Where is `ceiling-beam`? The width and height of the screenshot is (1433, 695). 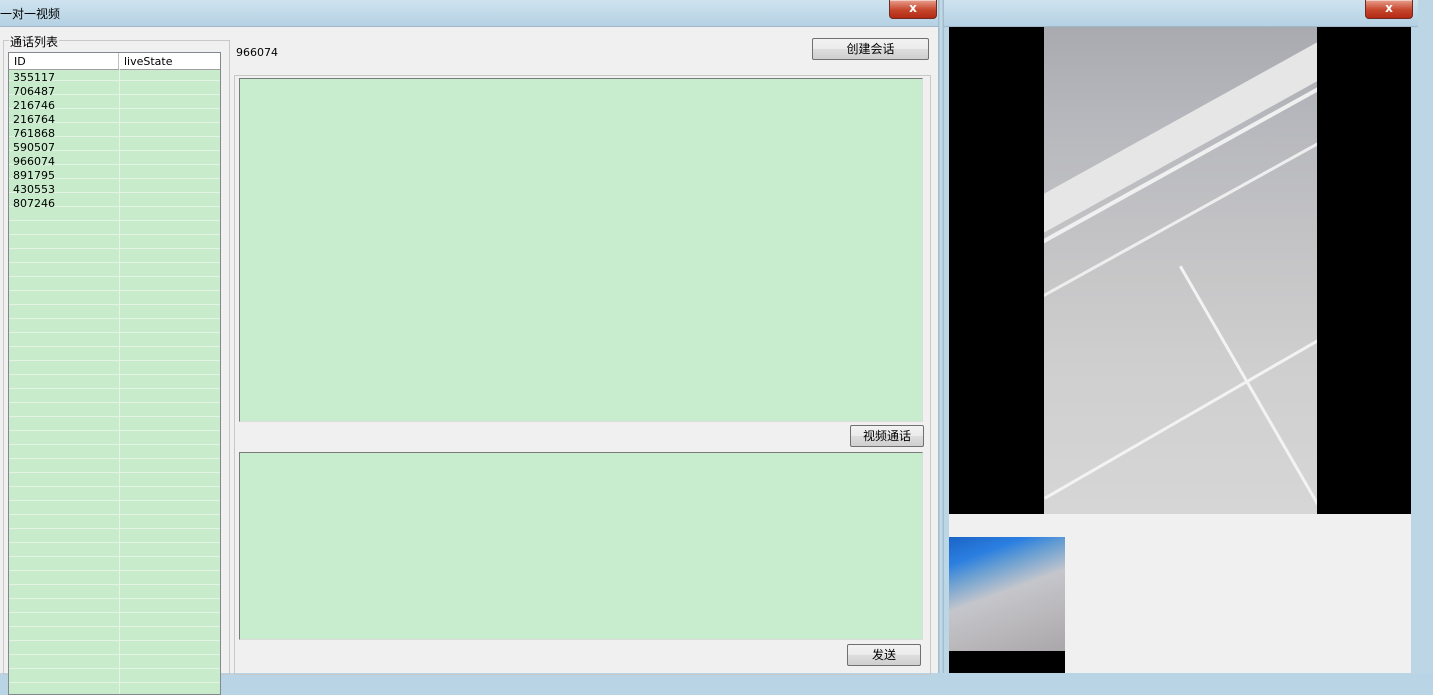
ceiling-beam is located at coordinates (1180, 142).